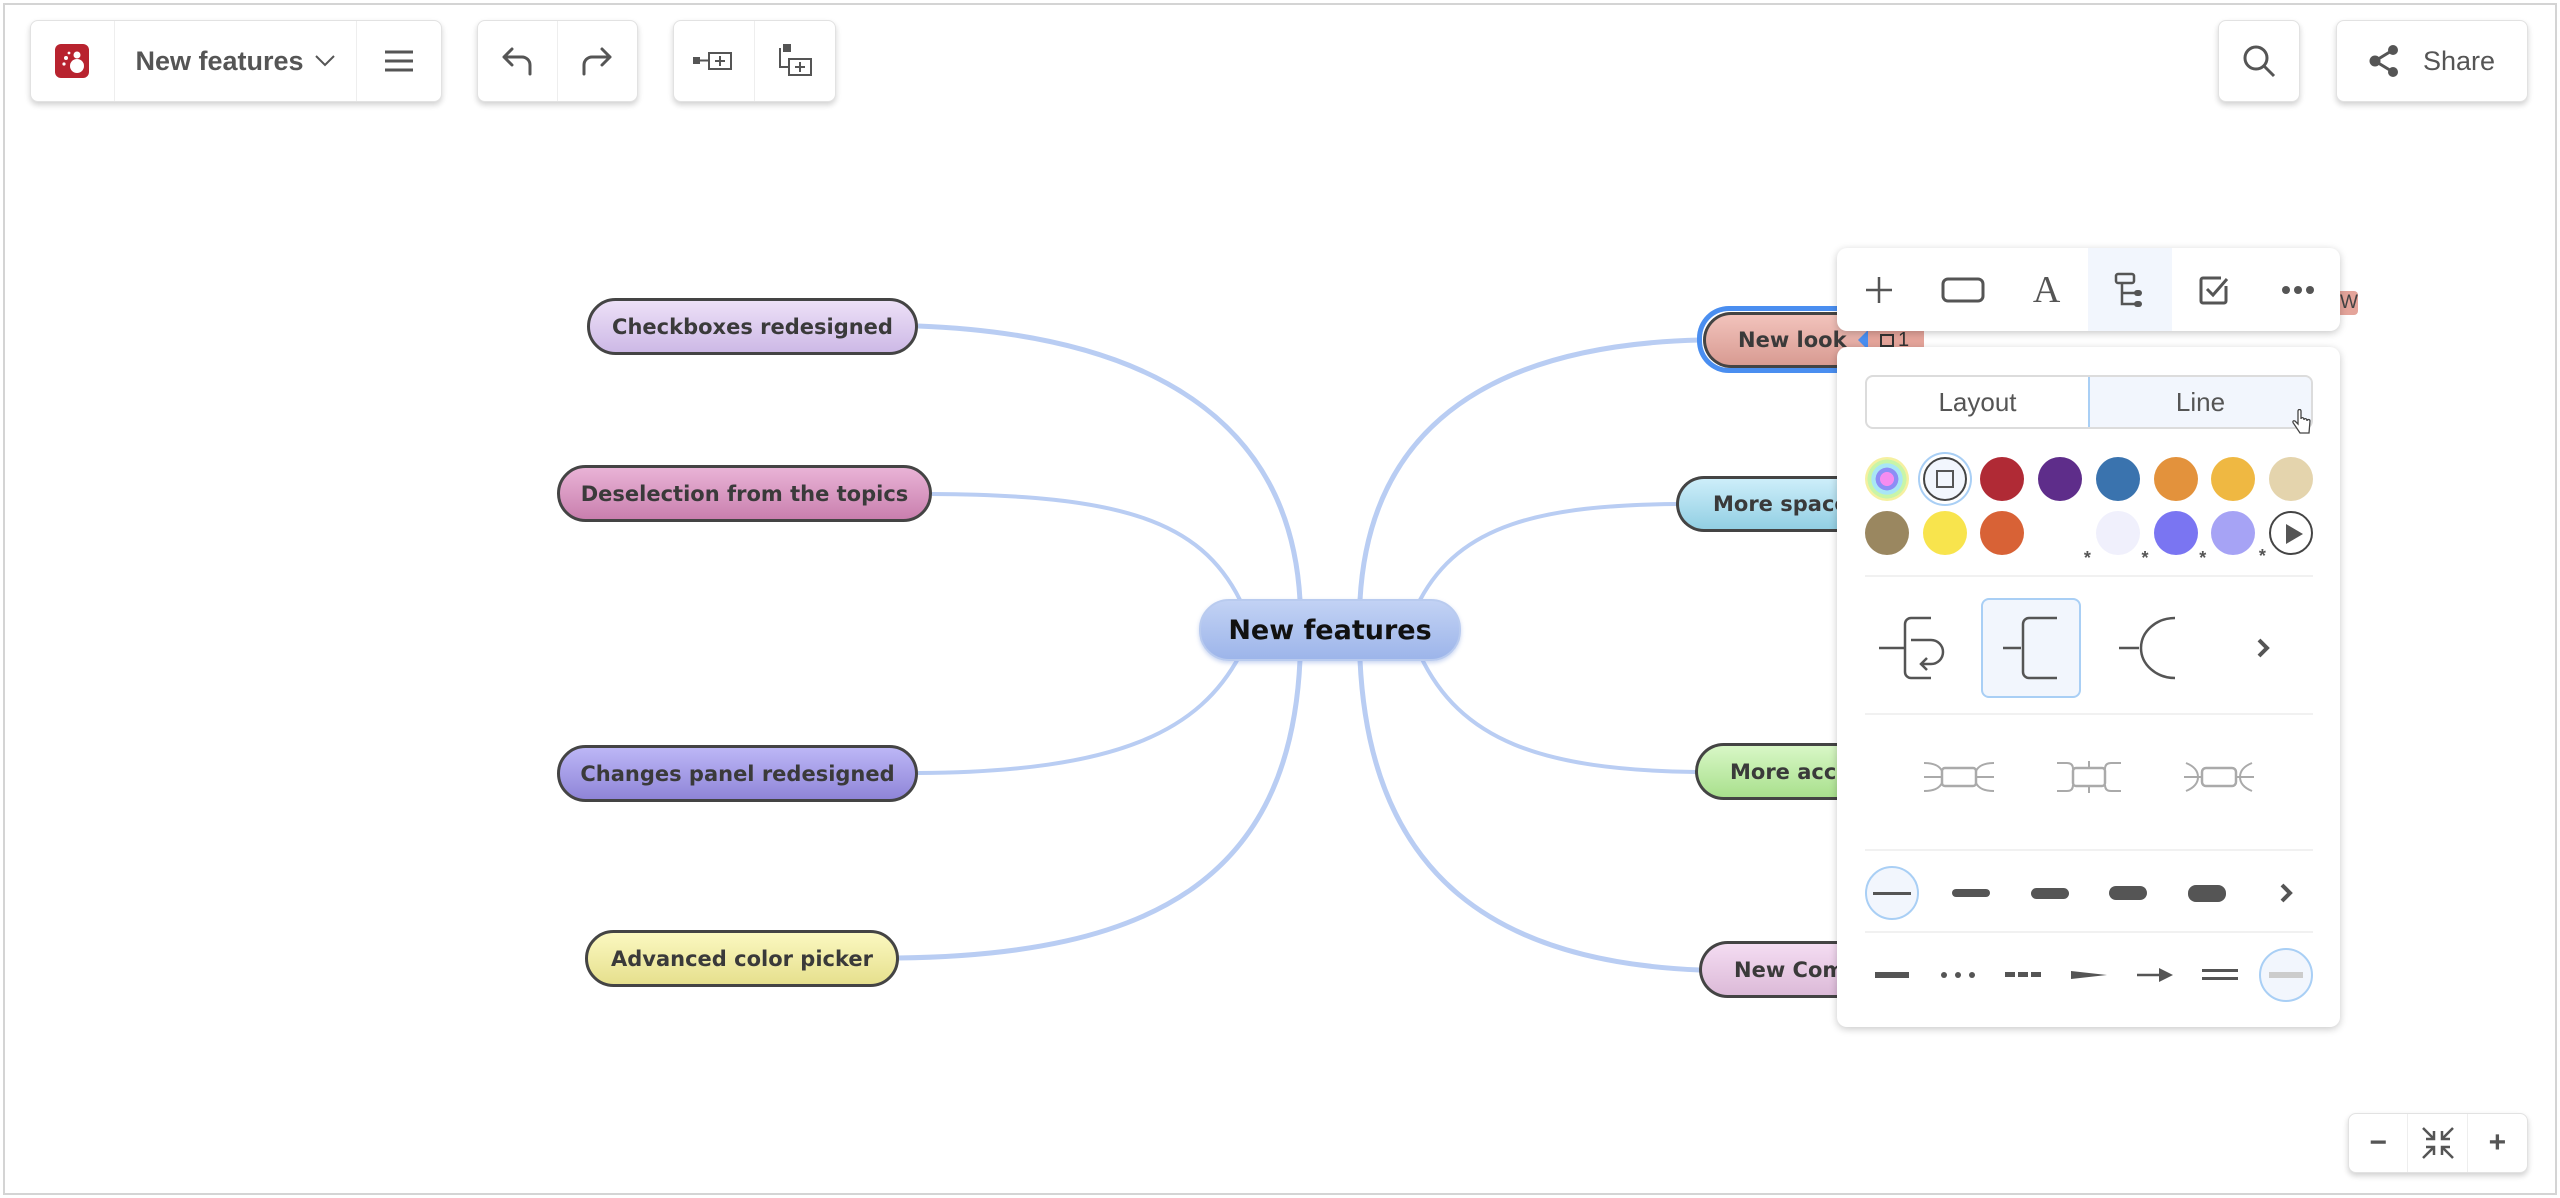 This screenshot has height=1198, width=2560. Describe the element at coordinates (2089, 893) in the screenshot. I see `line-thickness-options` at that location.